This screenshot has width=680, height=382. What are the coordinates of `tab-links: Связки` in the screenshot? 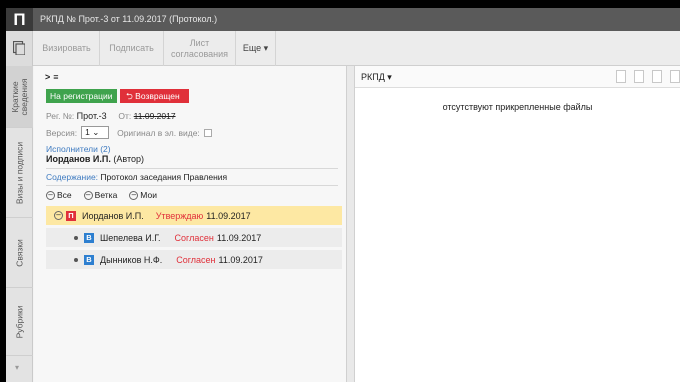 It's located at (19, 253).